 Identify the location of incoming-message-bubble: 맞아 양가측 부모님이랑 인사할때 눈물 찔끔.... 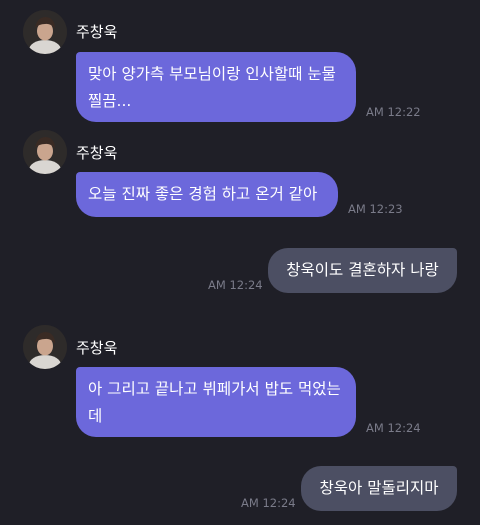
(216, 87).